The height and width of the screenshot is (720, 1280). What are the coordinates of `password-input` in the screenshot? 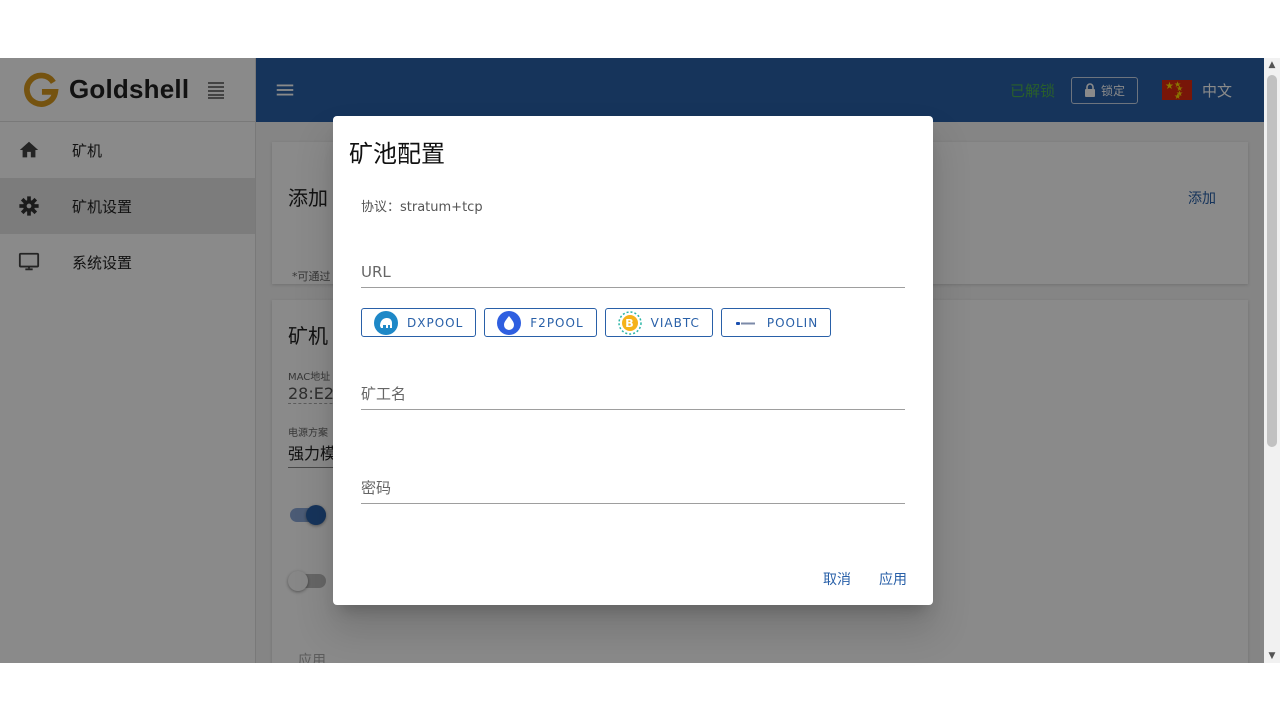 It's located at (633, 488).